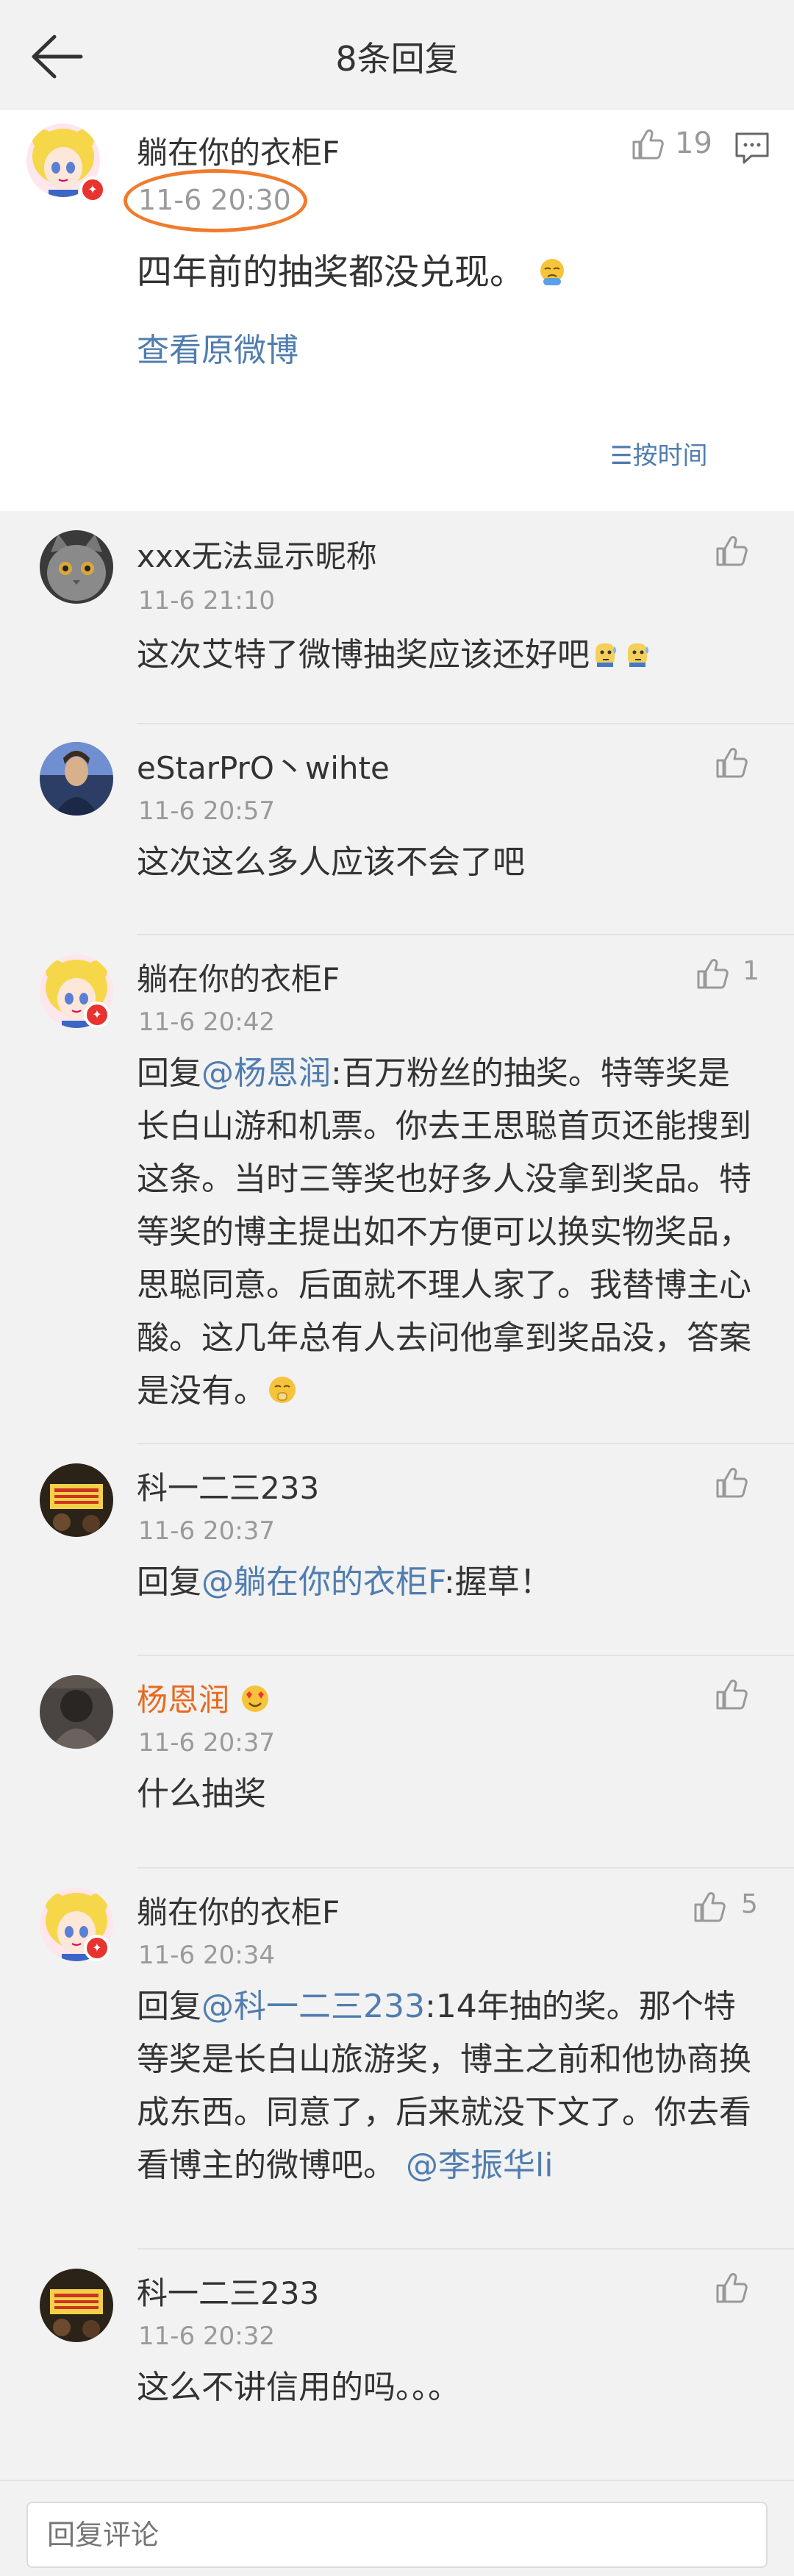  What do you see at coordinates (397, 59) in the screenshot?
I see `page-title: 8条回复` at bounding box center [397, 59].